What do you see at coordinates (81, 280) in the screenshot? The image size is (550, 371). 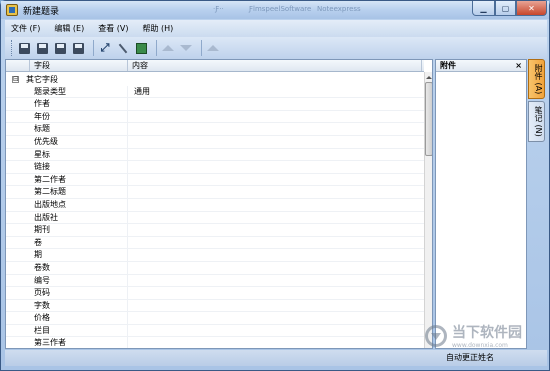 I see `field-name: 编号` at bounding box center [81, 280].